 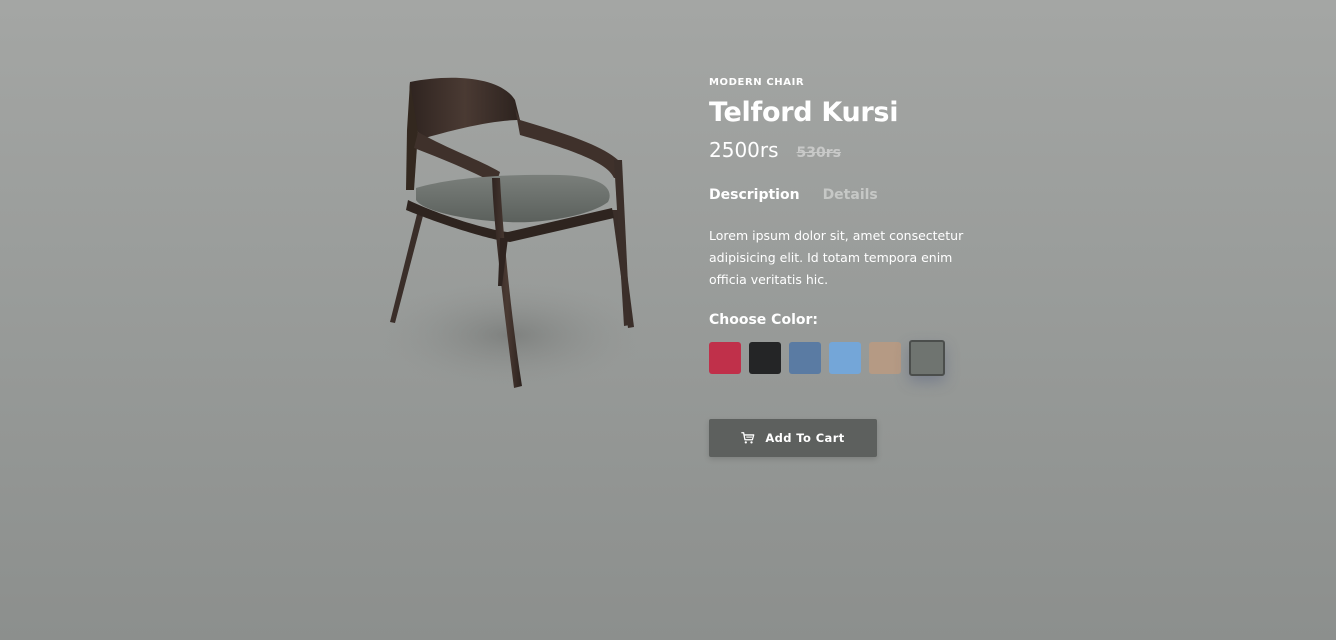 I want to click on color-swatch-light-blue, so click(x=845, y=358).